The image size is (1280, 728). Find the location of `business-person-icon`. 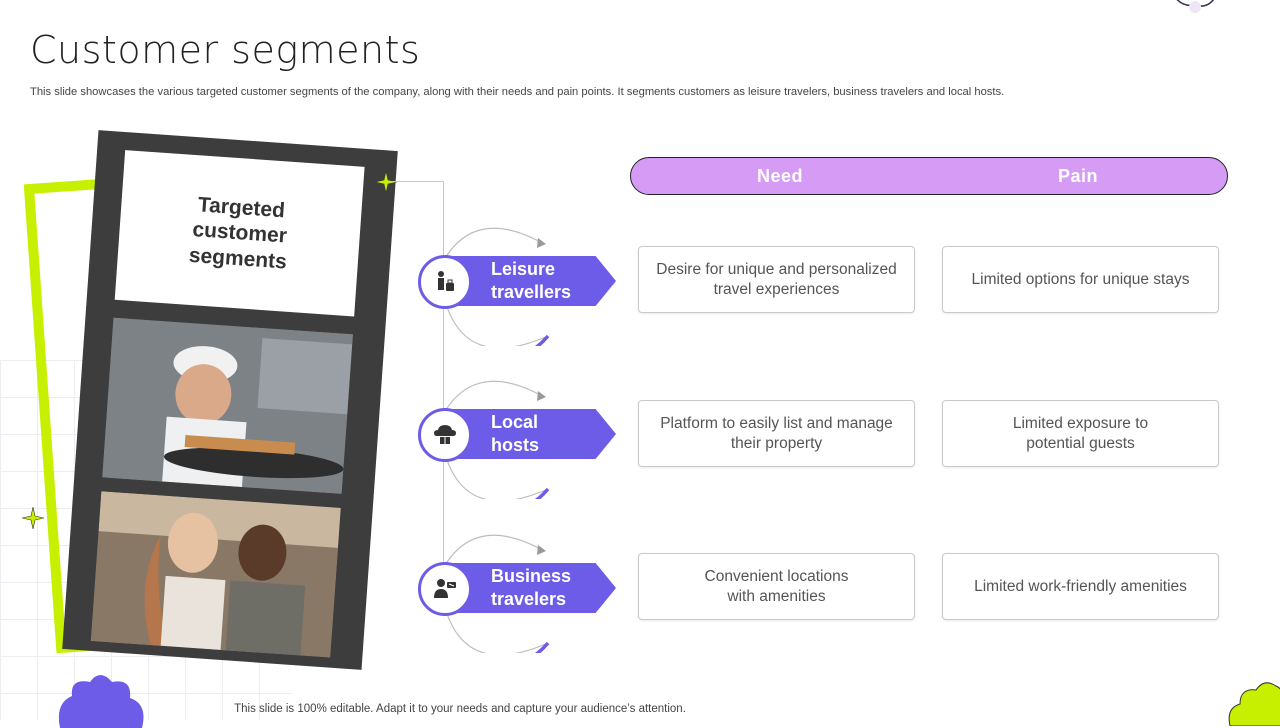

business-person-icon is located at coordinates (445, 589).